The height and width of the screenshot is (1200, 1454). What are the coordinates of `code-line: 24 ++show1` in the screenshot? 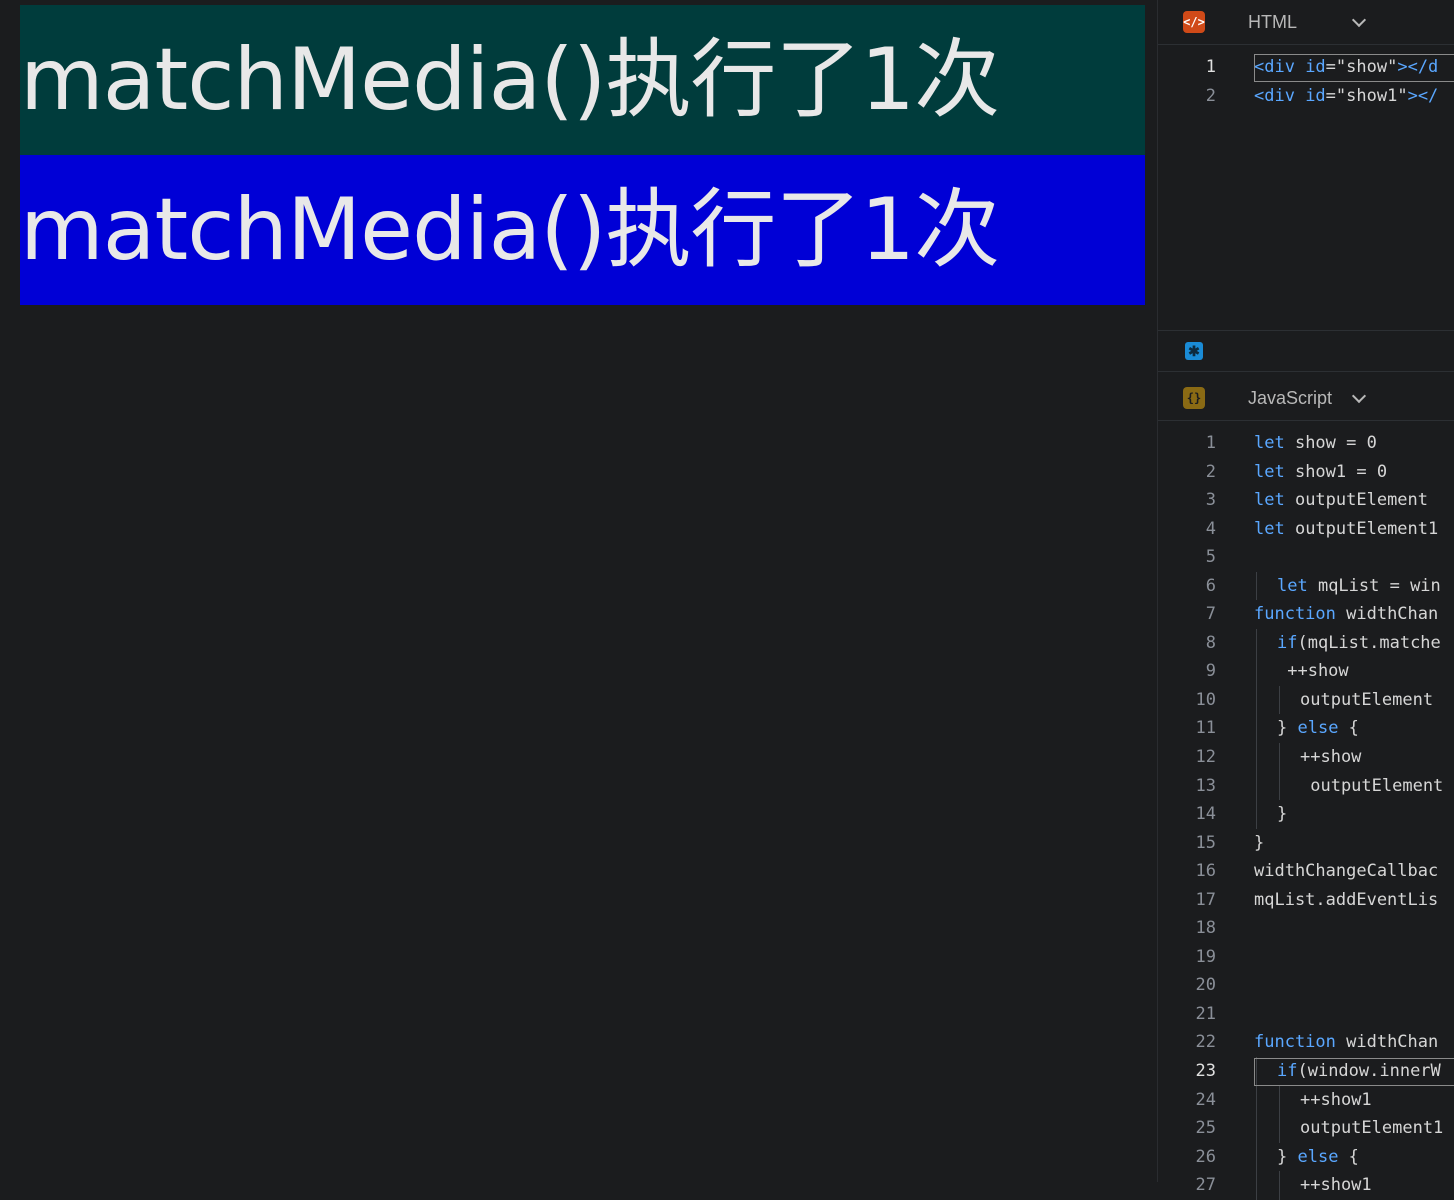 It's located at (1306, 1100).